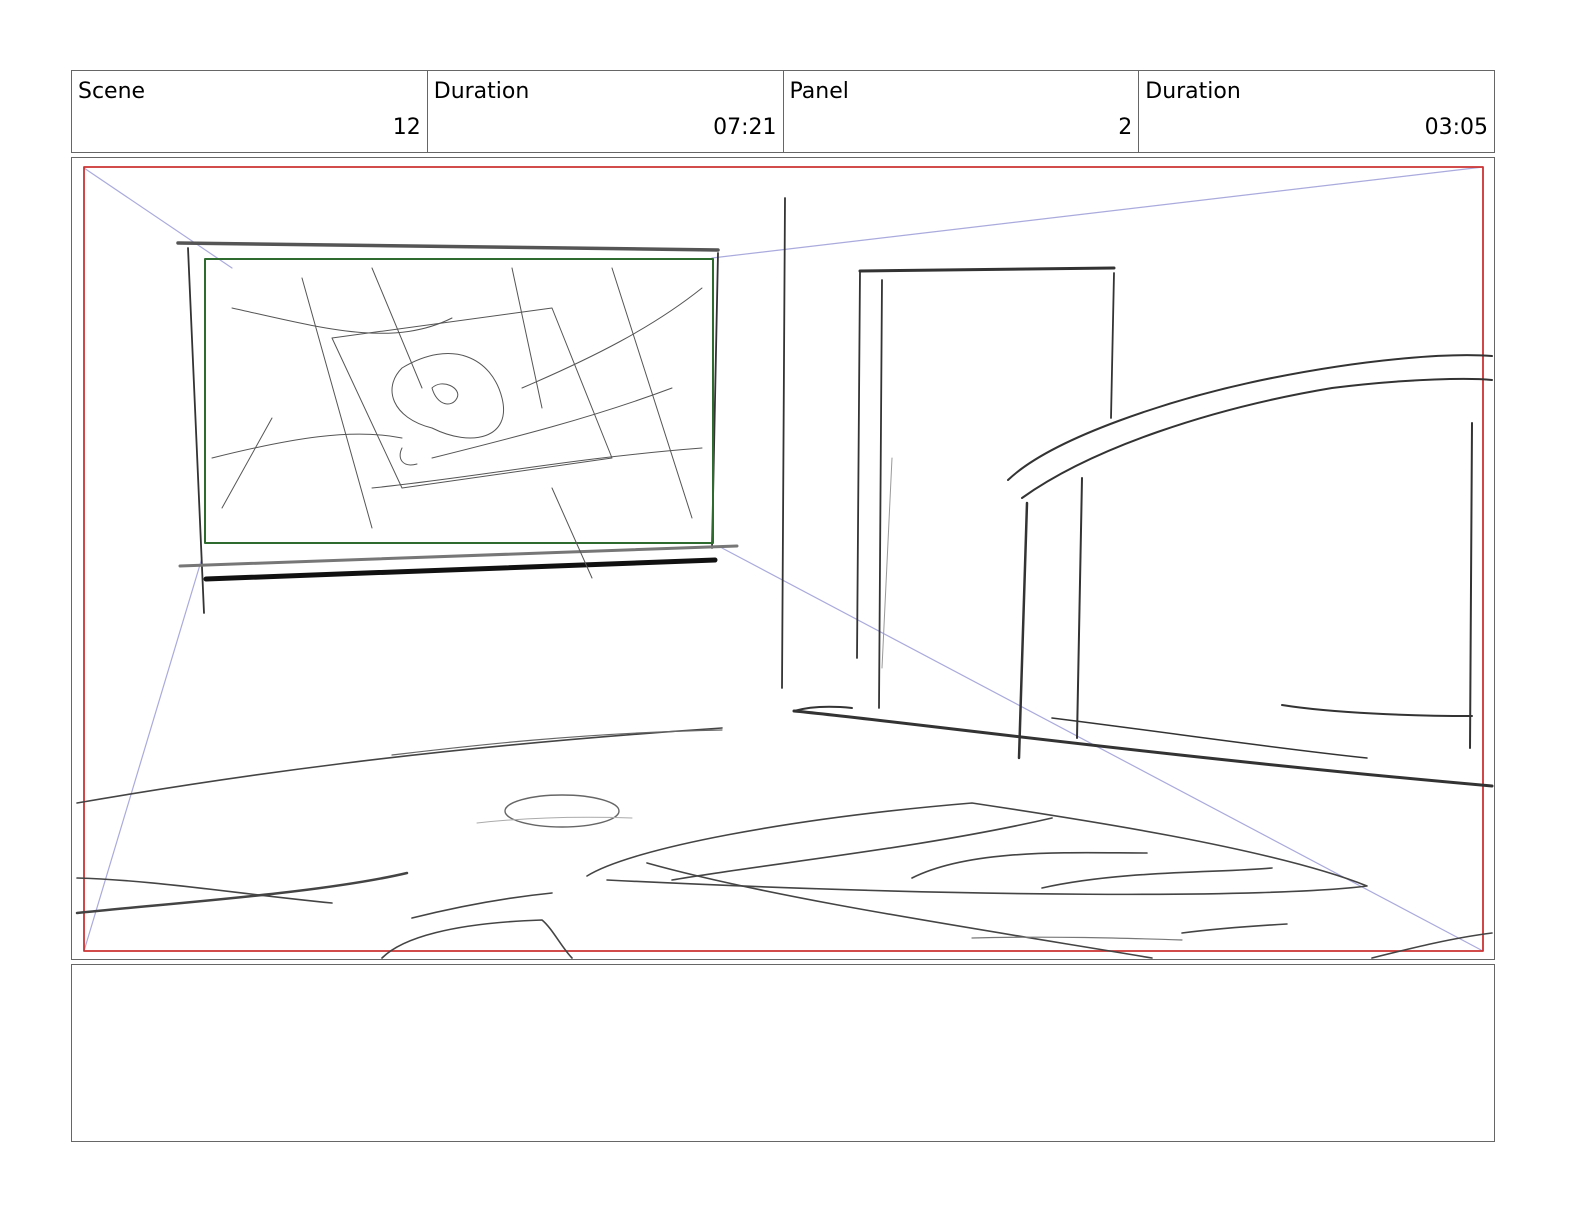  What do you see at coordinates (406, 127) in the screenshot?
I see `scene-number: 12` at bounding box center [406, 127].